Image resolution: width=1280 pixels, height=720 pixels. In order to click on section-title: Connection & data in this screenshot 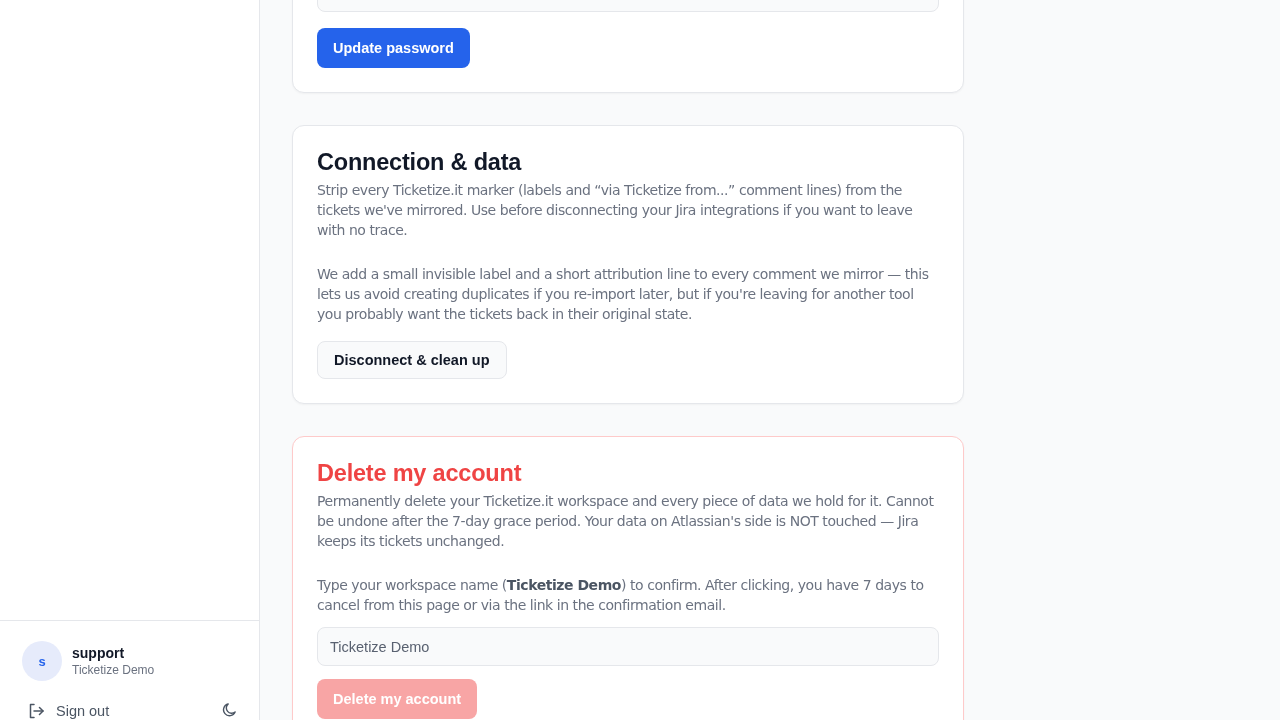, I will do `click(420, 162)`.